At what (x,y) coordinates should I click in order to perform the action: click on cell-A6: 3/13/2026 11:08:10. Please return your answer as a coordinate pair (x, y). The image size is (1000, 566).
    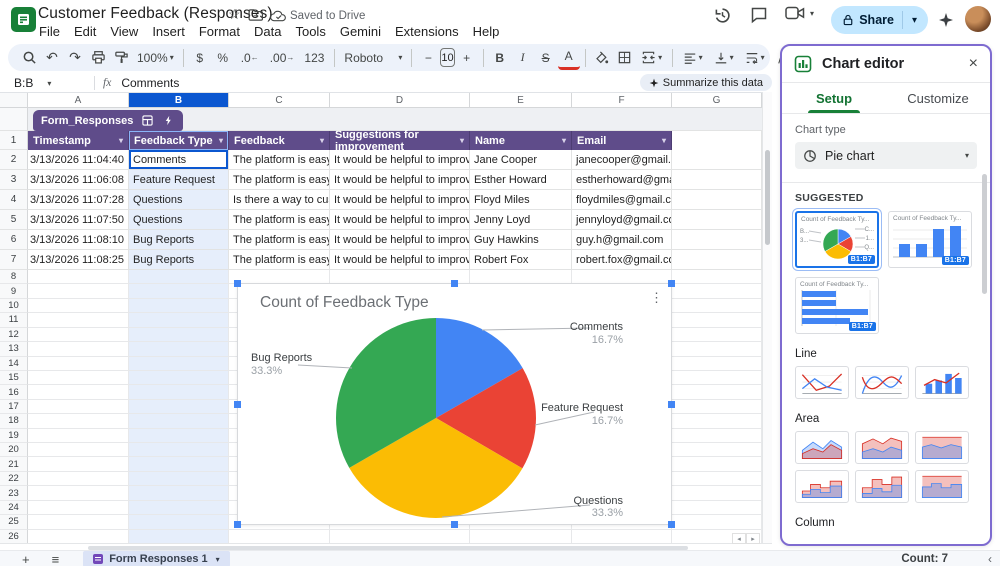
    Looking at the image, I should click on (78, 240).